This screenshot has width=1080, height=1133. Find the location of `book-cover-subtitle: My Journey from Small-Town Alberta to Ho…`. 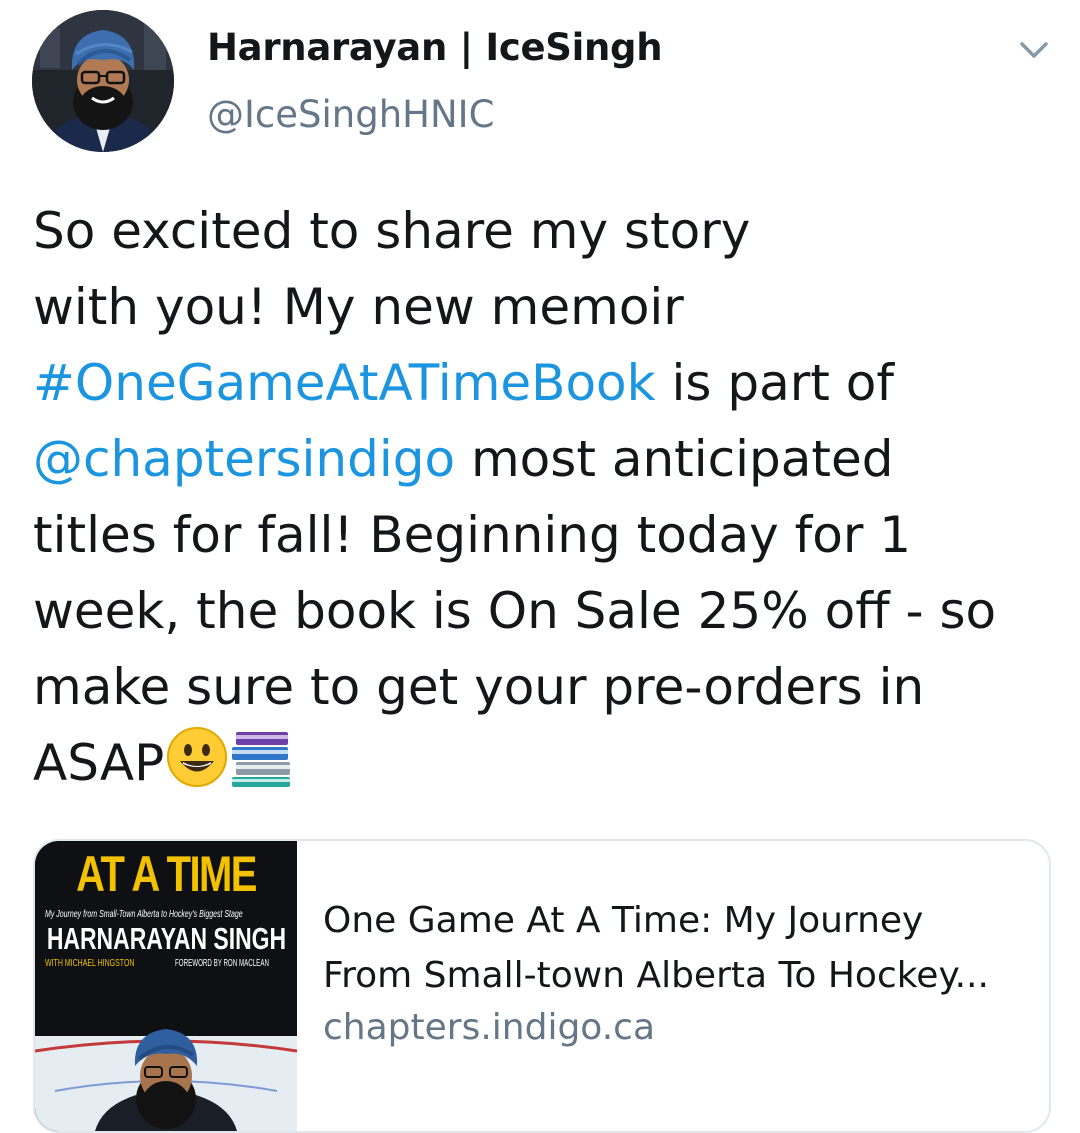

book-cover-subtitle: My Journey from Small-Town Alberta to Ho… is located at coordinates (144, 914).